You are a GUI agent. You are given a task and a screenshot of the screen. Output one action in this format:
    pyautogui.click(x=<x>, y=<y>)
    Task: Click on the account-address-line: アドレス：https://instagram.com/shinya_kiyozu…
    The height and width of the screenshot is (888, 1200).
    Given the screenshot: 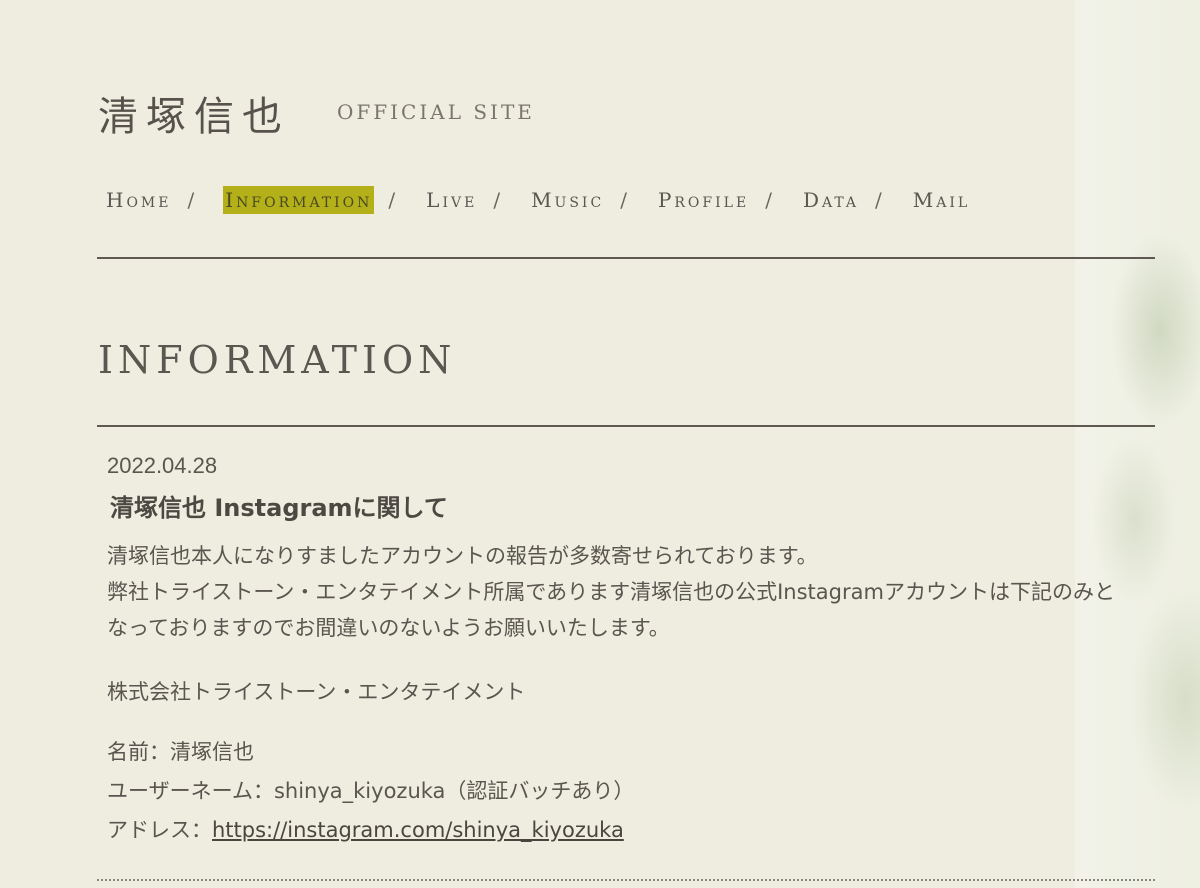 What is the action you would take?
    pyautogui.click(x=365, y=829)
    